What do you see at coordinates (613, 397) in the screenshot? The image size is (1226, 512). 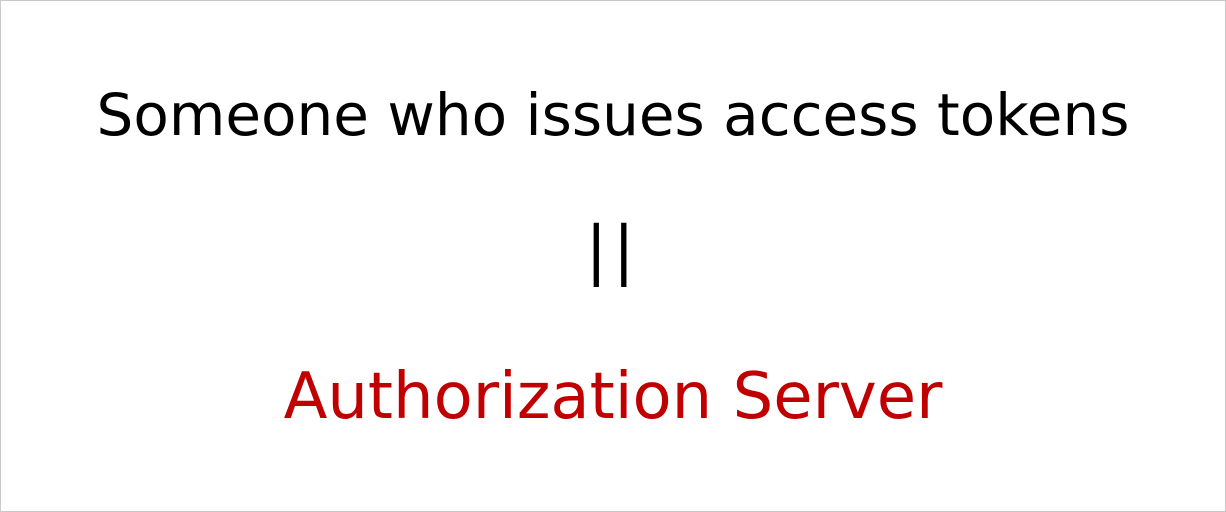 I see `term-text: Authorization Server` at bounding box center [613, 397].